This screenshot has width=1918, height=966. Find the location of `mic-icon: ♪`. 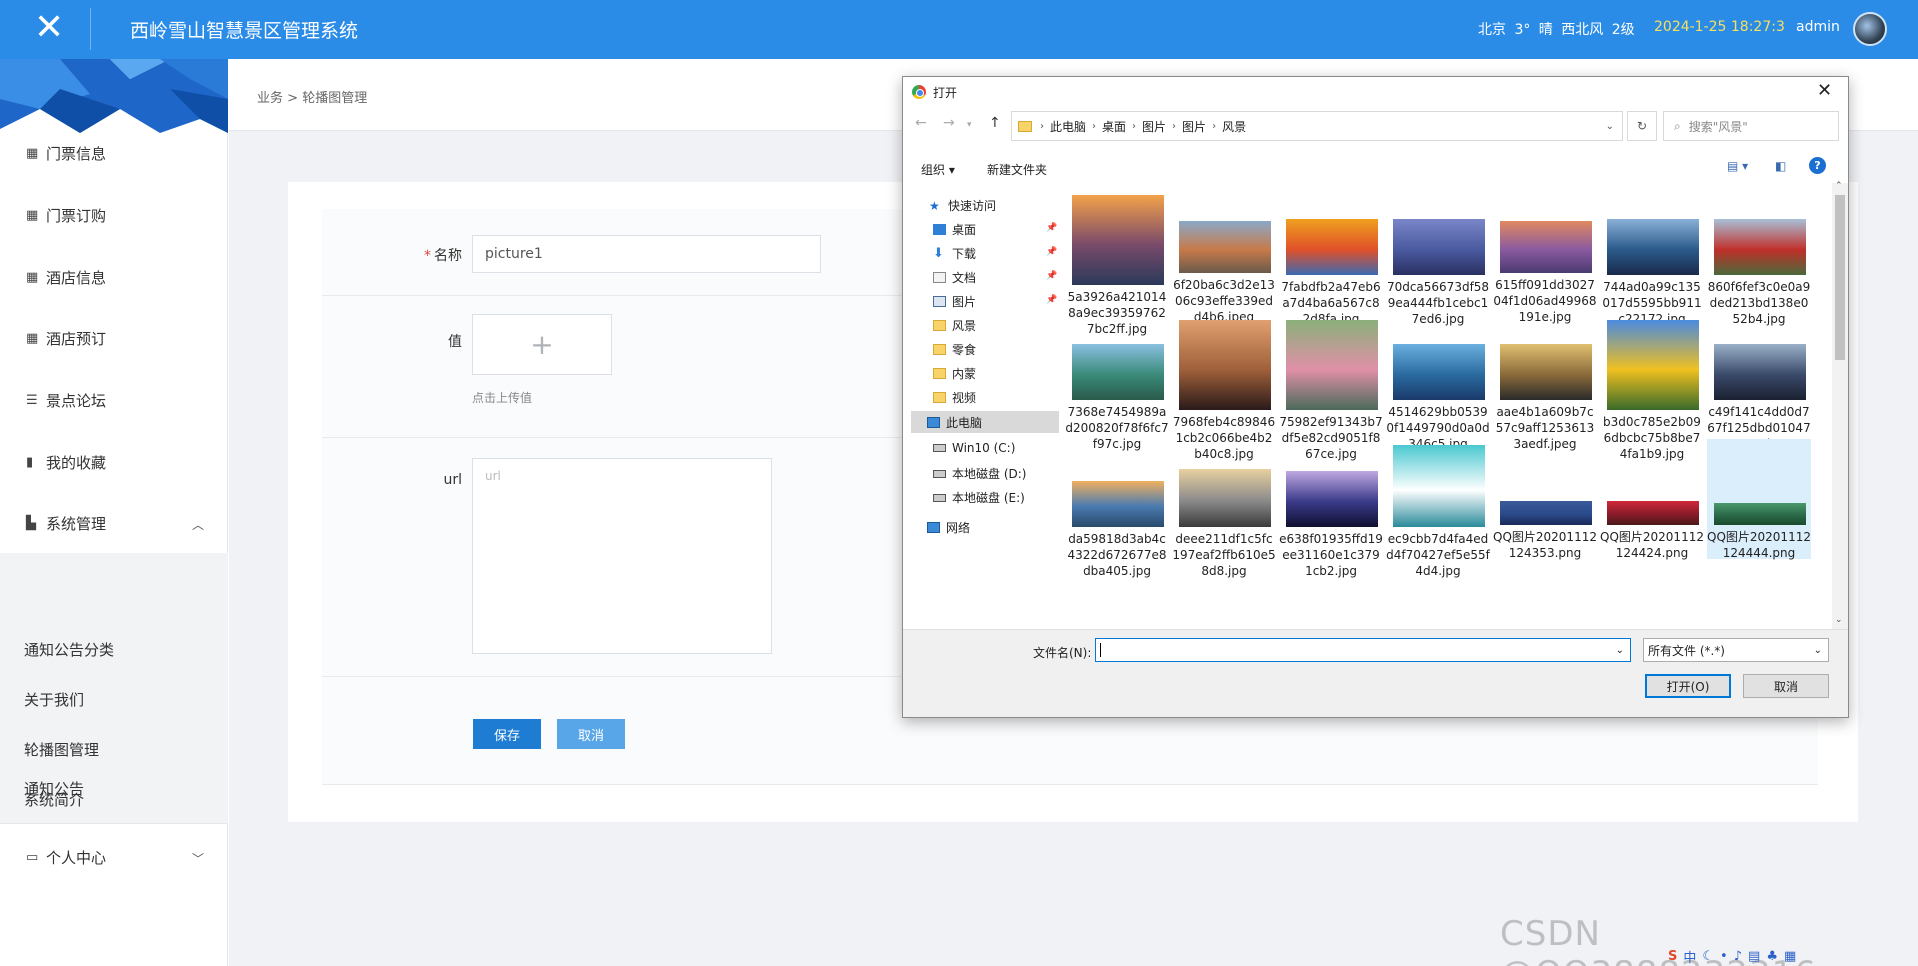

mic-icon: ♪ is located at coordinates (1738, 956).